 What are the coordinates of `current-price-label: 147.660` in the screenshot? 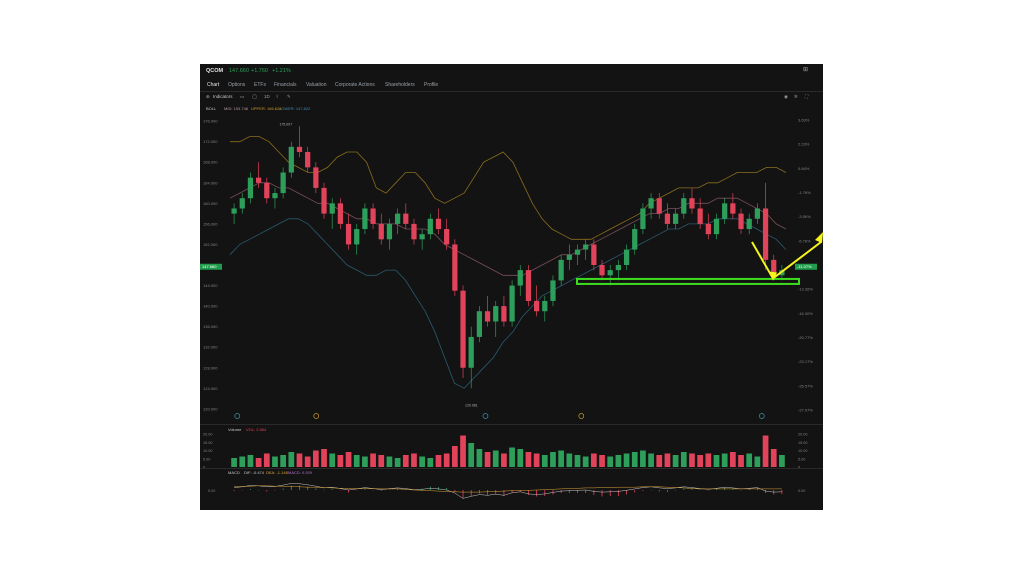 It's located at (209, 266).